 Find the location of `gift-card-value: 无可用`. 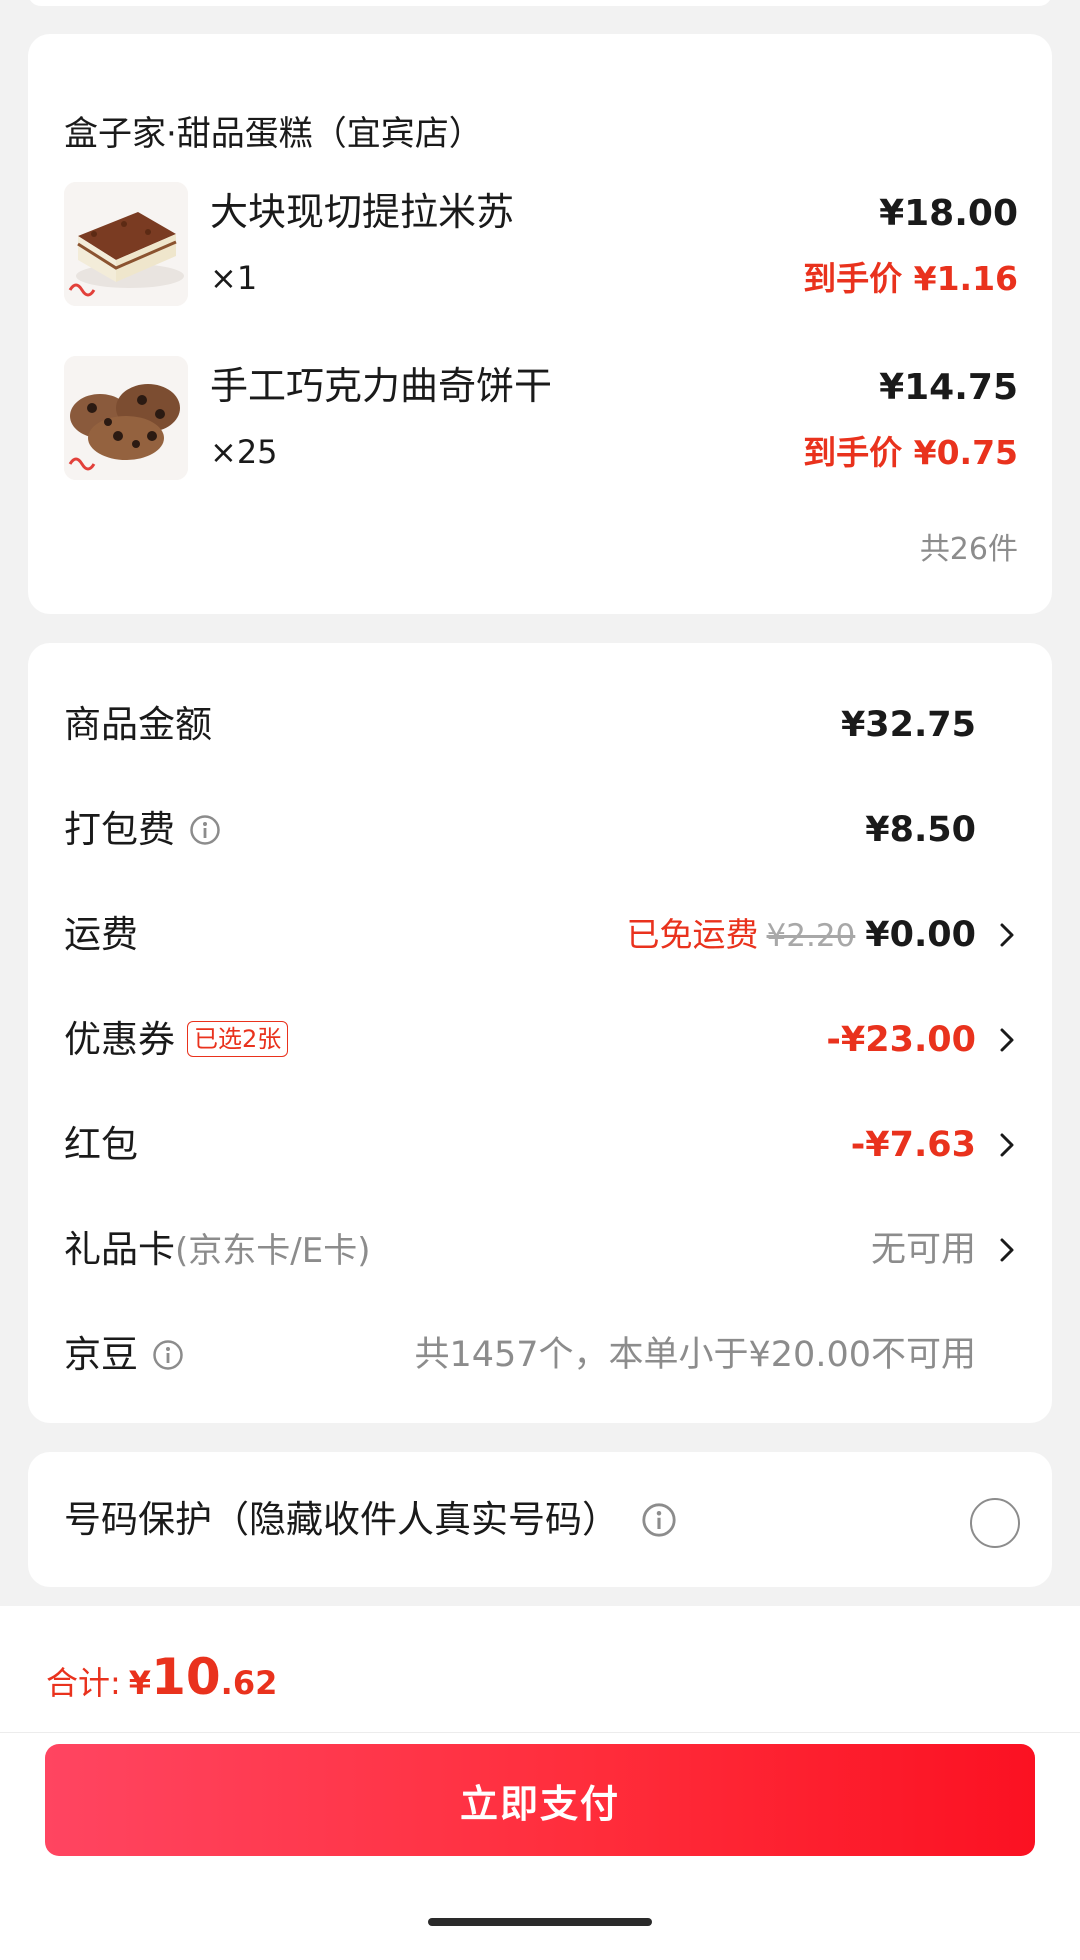

gift-card-value: 无可用 is located at coordinates (923, 1250).